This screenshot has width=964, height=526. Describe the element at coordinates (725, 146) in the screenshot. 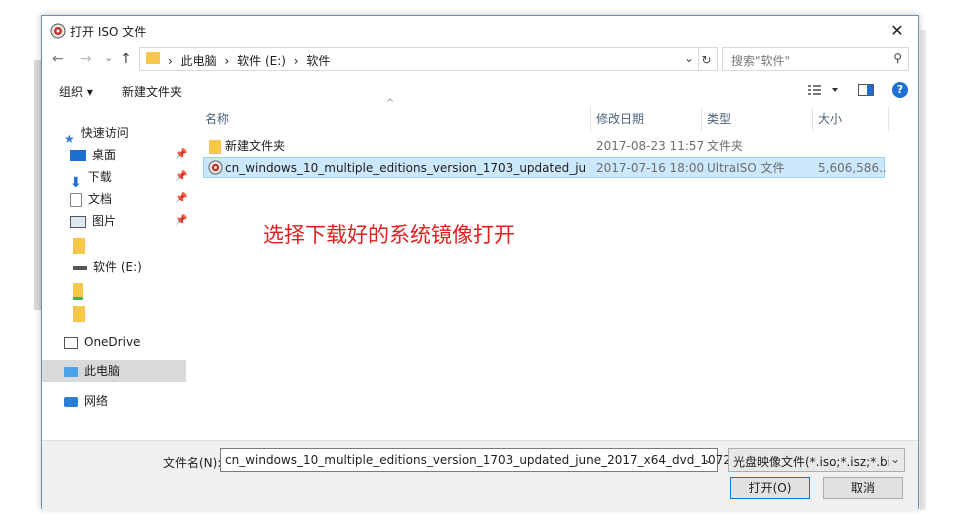

I see `file-type: 文件夹` at that location.